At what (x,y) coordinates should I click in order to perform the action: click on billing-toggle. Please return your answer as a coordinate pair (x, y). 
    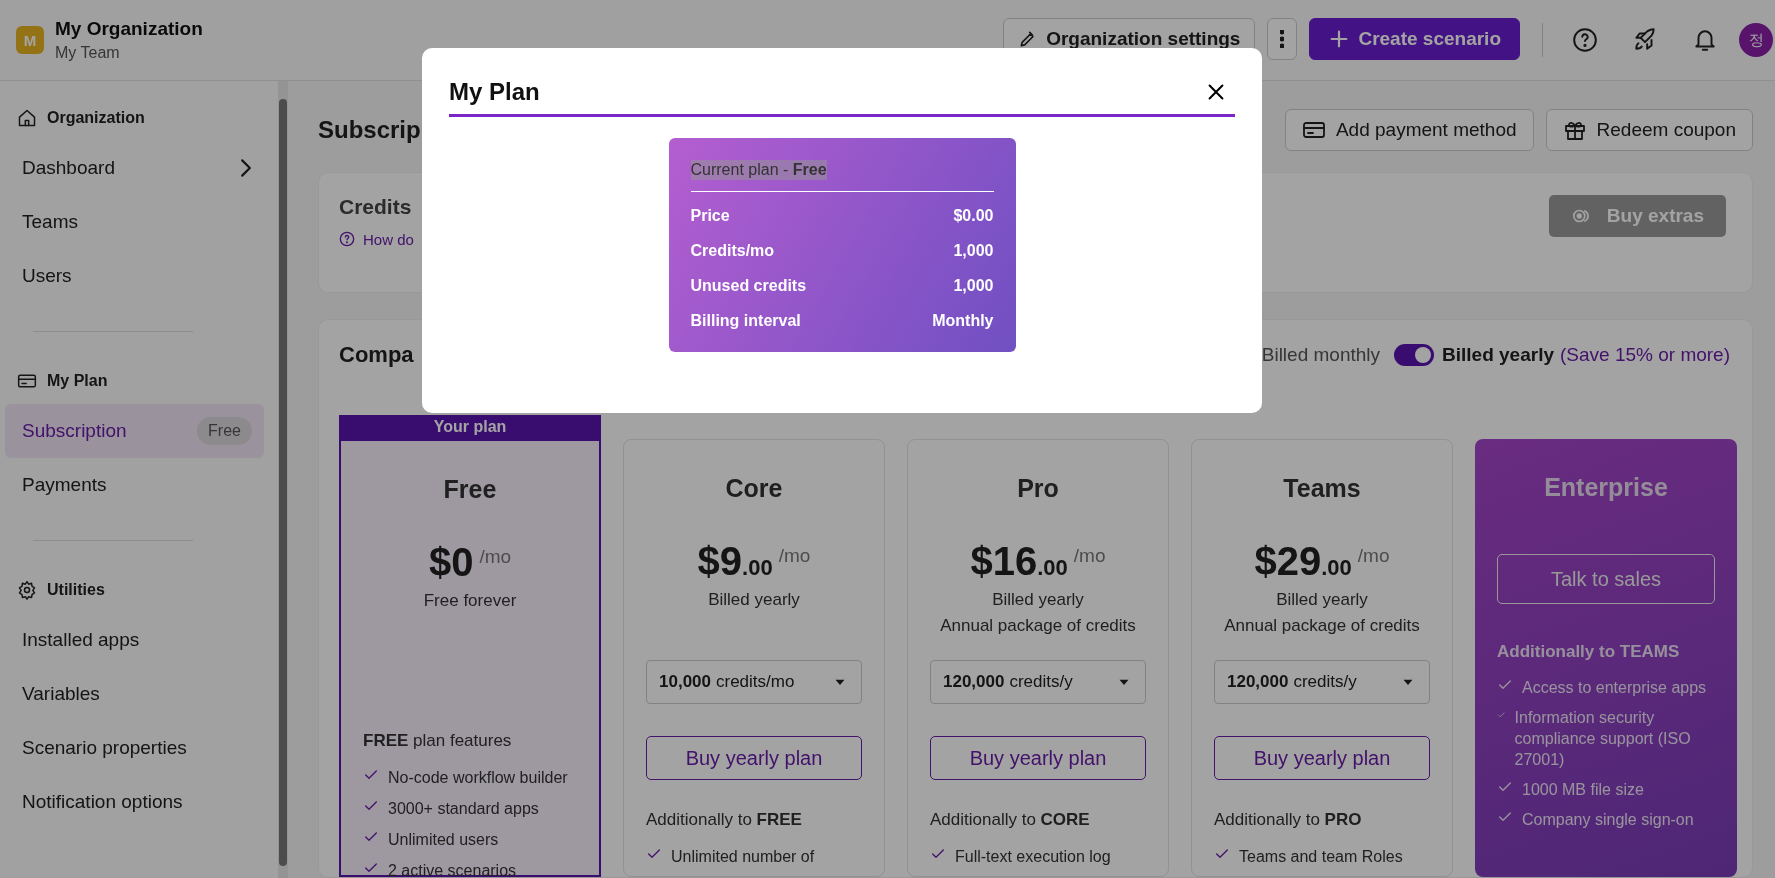
    Looking at the image, I should click on (1414, 355).